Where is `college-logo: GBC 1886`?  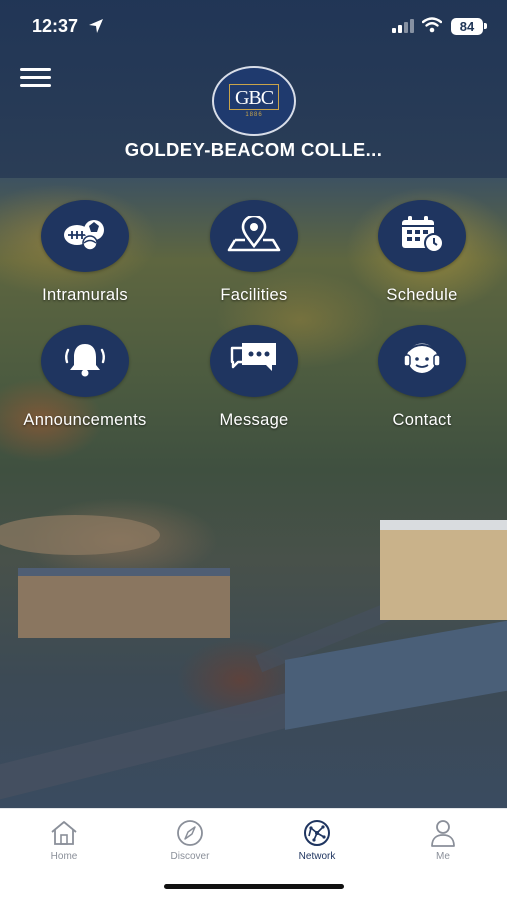
college-logo: GBC 1886 is located at coordinates (254, 101).